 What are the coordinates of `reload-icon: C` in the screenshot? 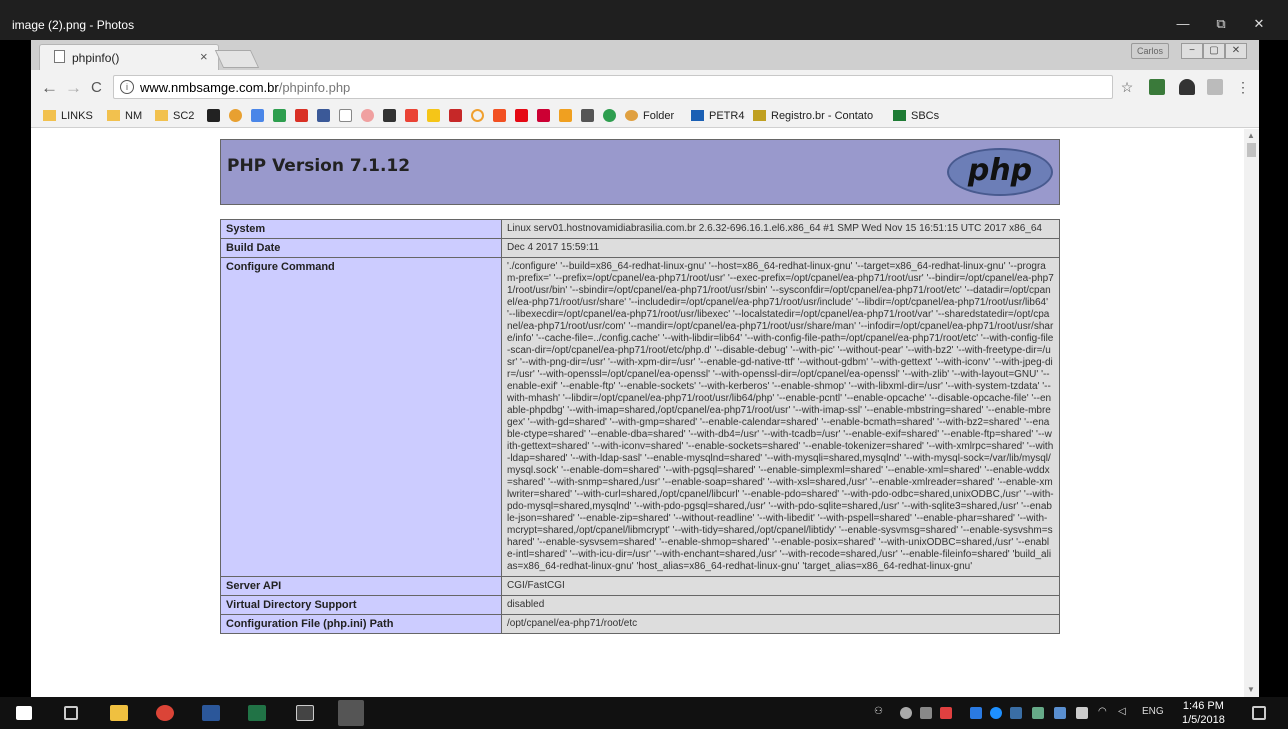 It's located at (96, 87).